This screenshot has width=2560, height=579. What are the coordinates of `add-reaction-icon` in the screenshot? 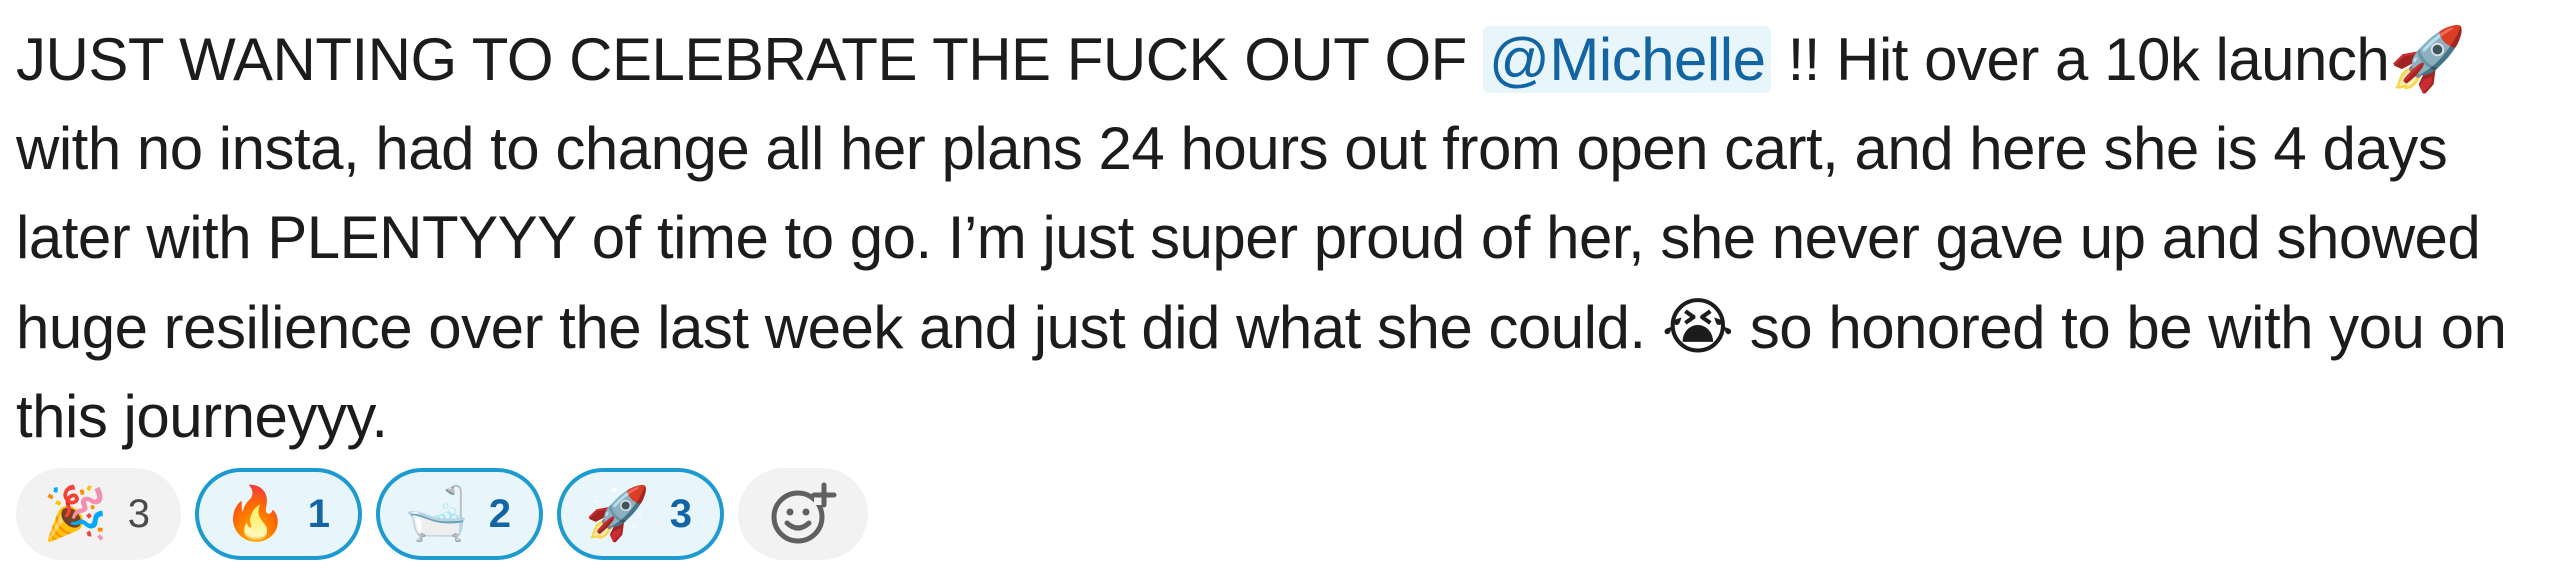 It's located at (804, 513).